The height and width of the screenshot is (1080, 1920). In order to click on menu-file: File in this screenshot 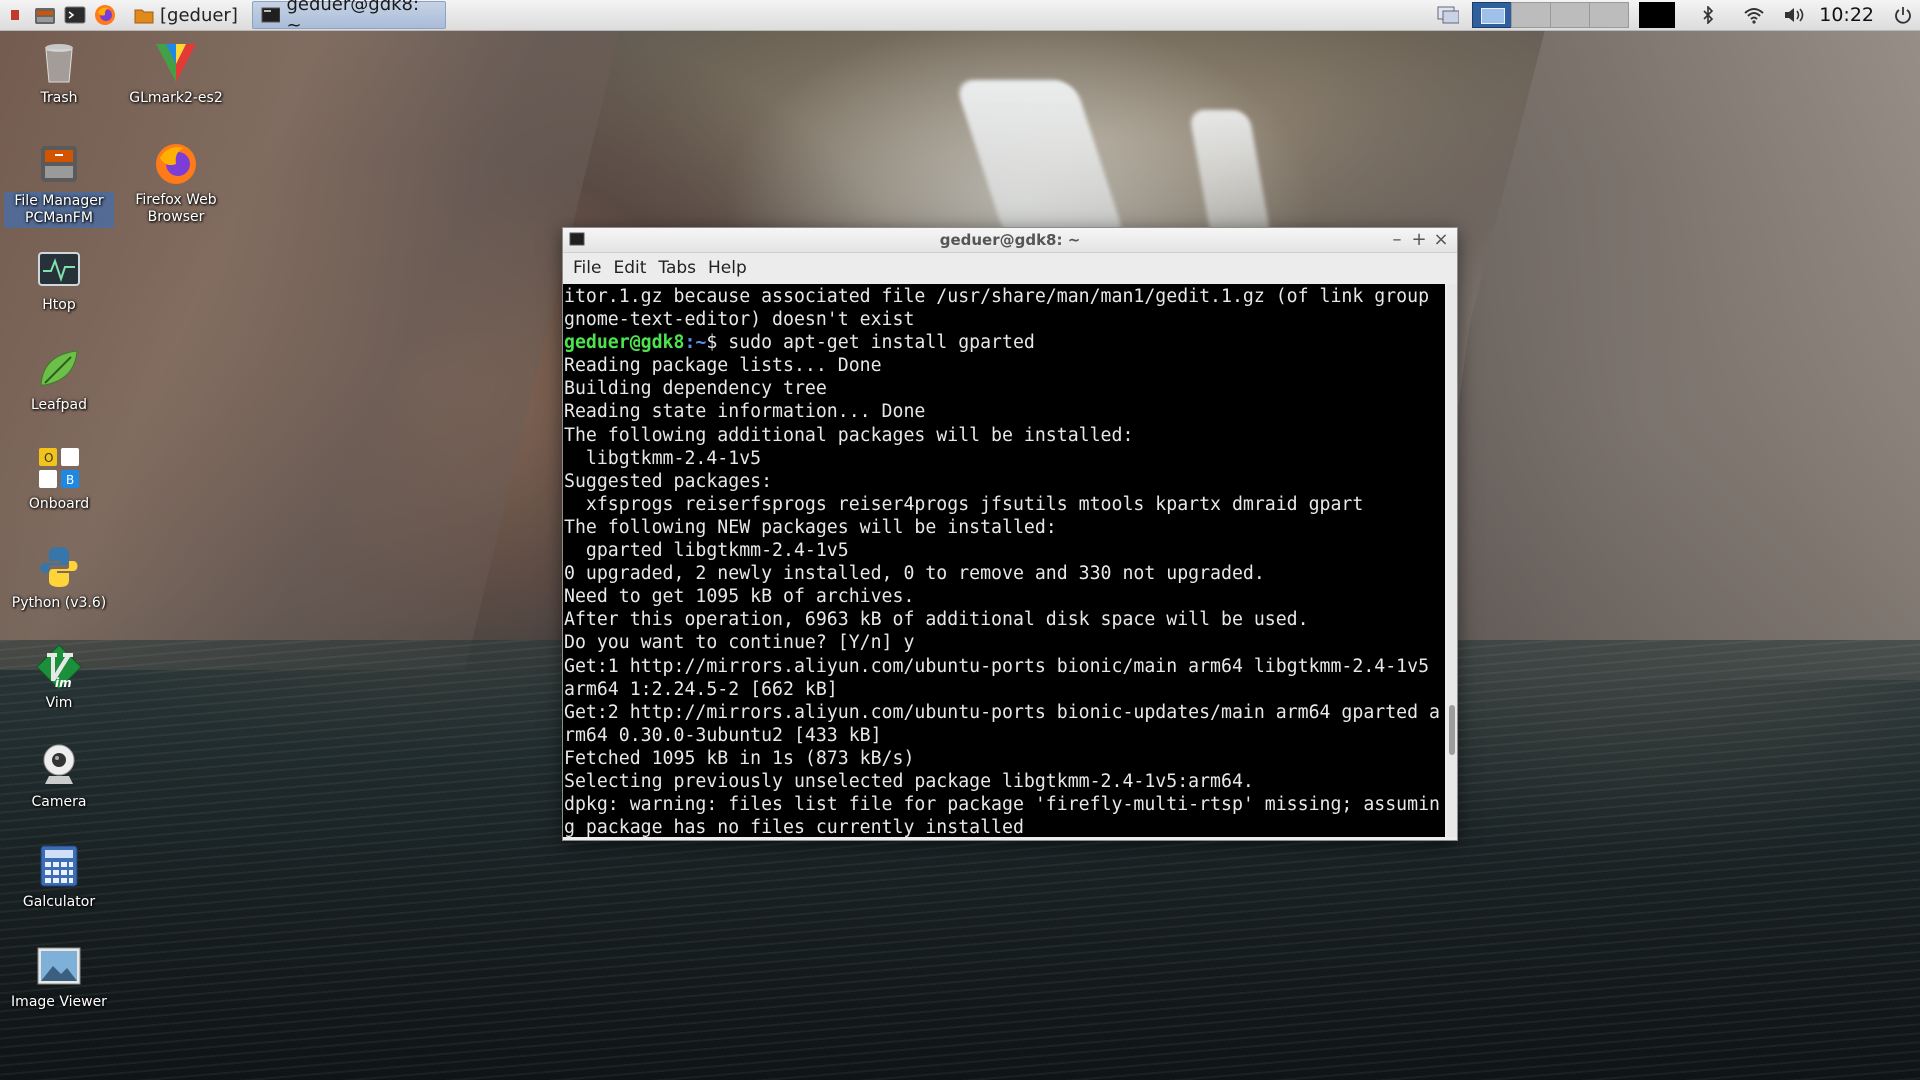, I will do `click(587, 268)`.